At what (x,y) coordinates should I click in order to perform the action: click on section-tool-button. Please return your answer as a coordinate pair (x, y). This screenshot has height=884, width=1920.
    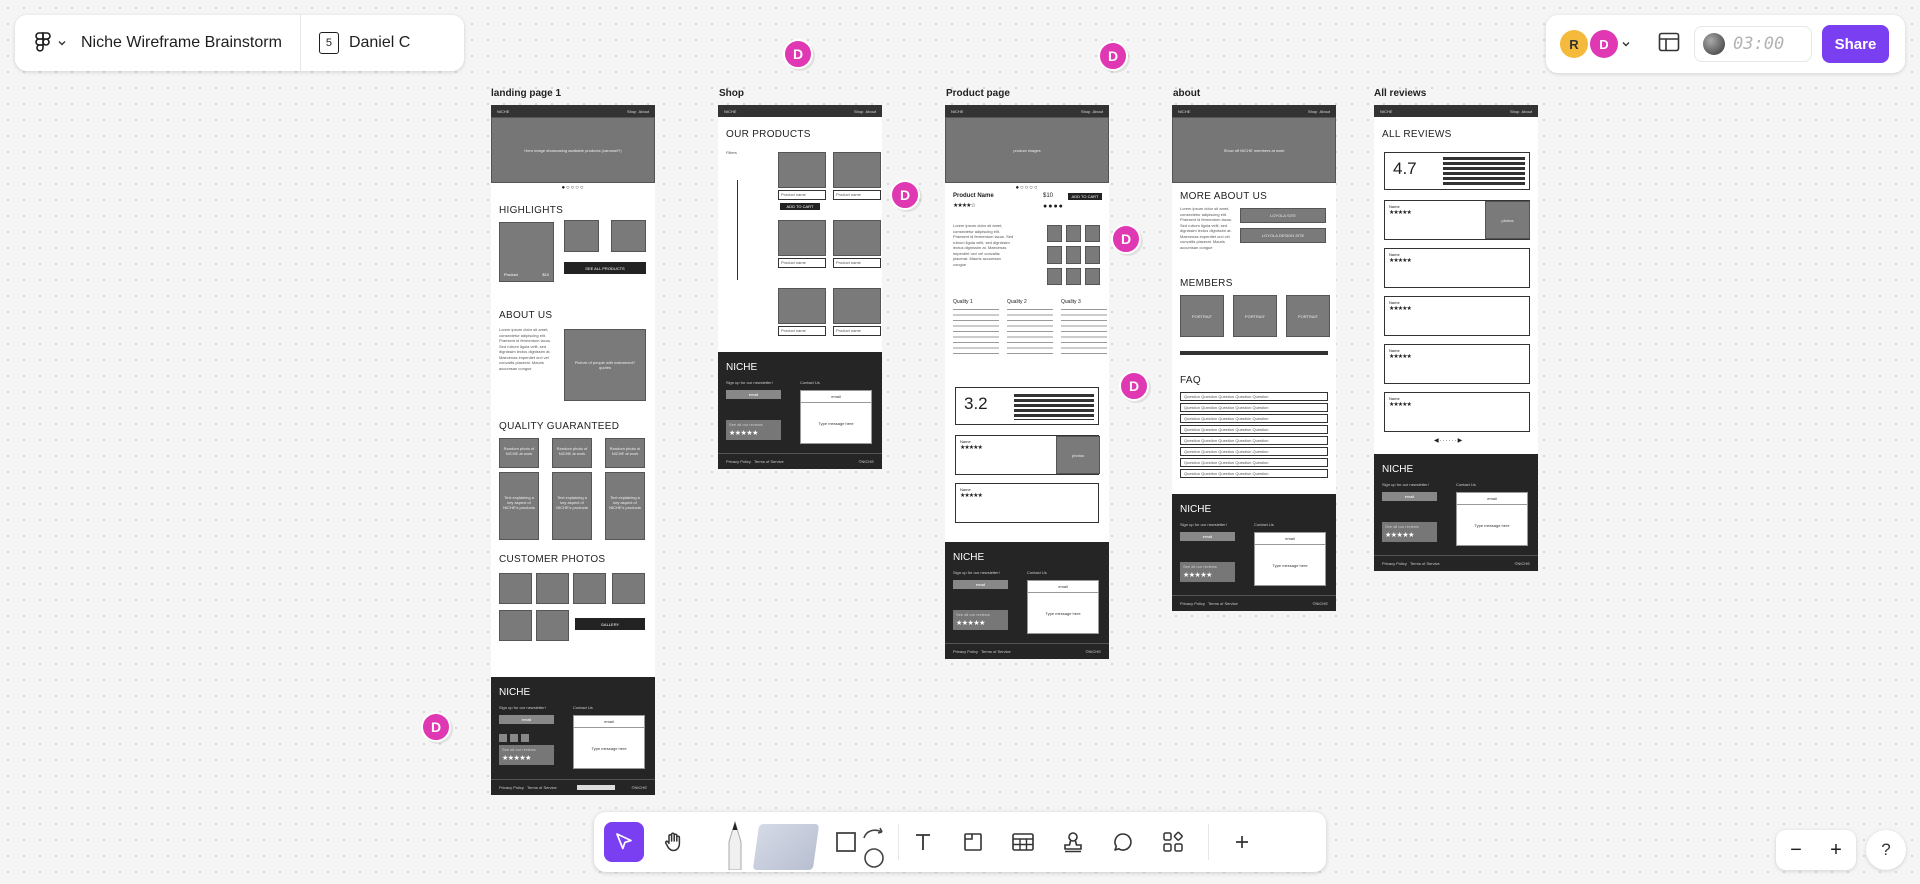
    Looking at the image, I should click on (973, 842).